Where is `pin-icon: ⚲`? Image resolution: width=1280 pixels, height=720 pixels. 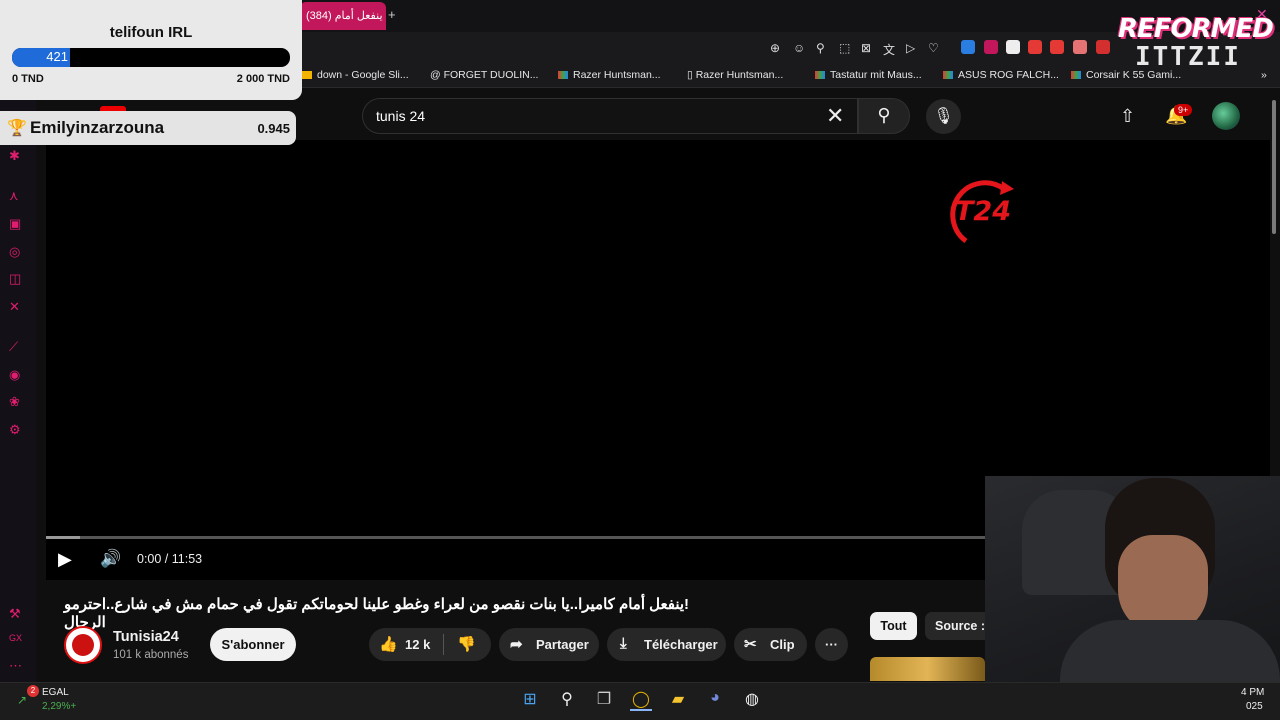
pin-icon: ⚲ is located at coordinates (820, 48).